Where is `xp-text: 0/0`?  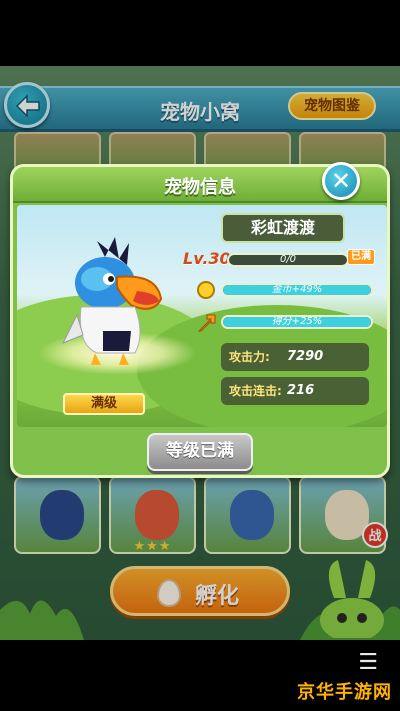 xp-text: 0/0 is located at coordinates (288, 259).